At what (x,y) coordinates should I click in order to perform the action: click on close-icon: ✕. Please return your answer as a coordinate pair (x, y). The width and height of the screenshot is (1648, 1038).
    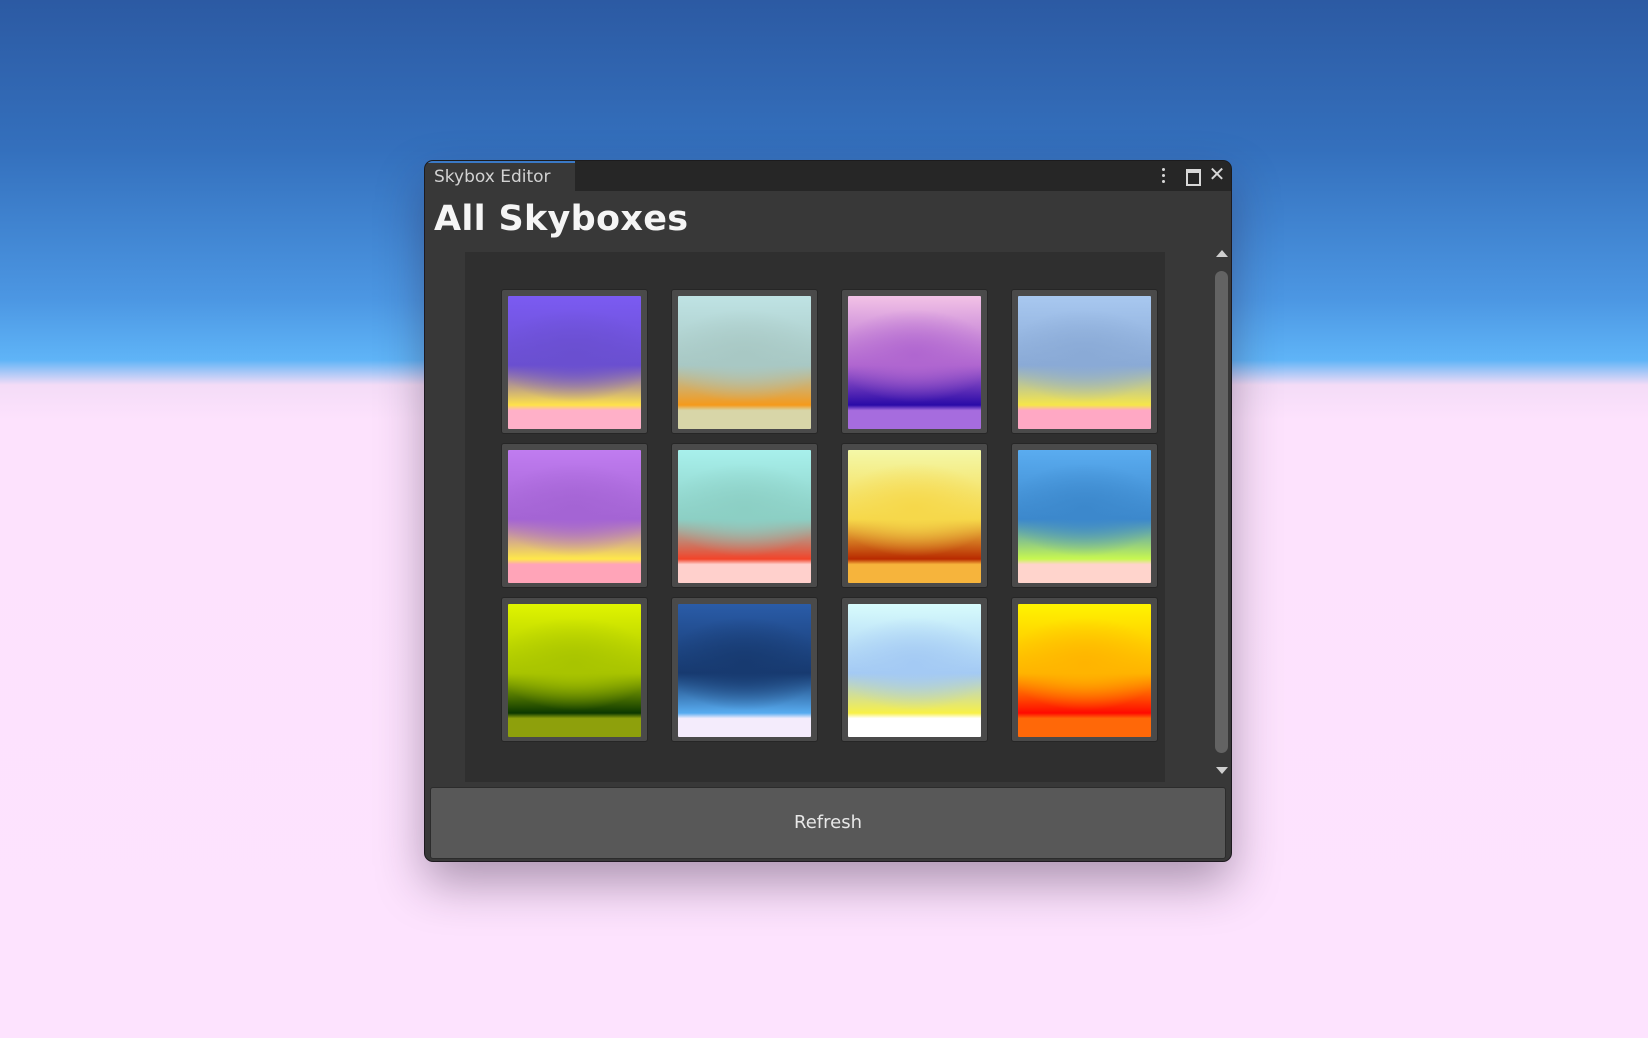
    Looking at the image, I should click on (1217, 175).